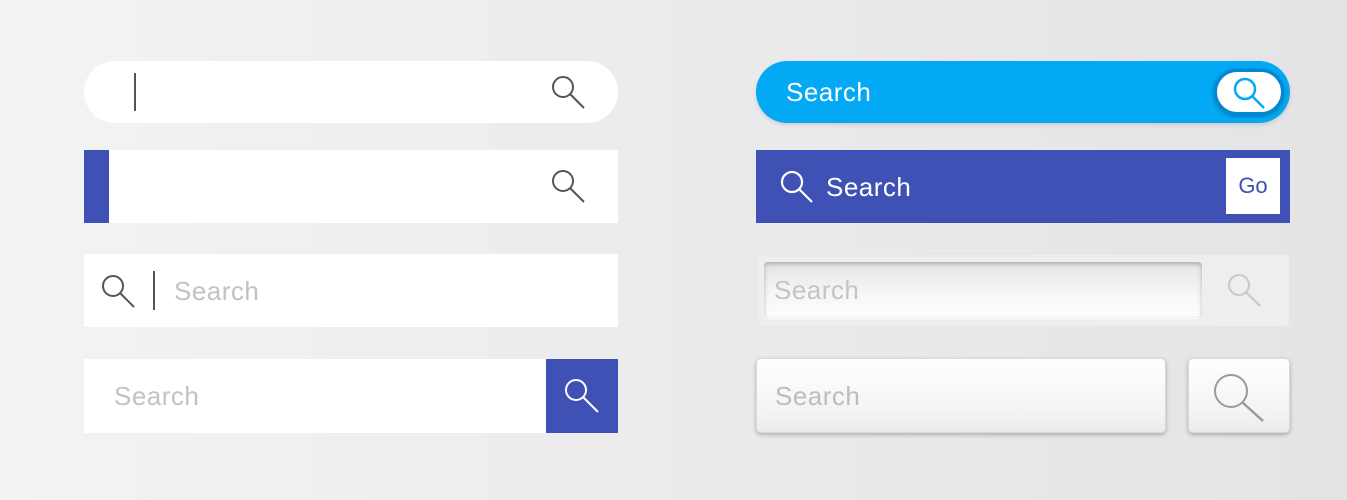  What do you see at coordinates (1253, 186) in the screenshot?
I see `go-button: Go` at bounding box center [1253, 186].